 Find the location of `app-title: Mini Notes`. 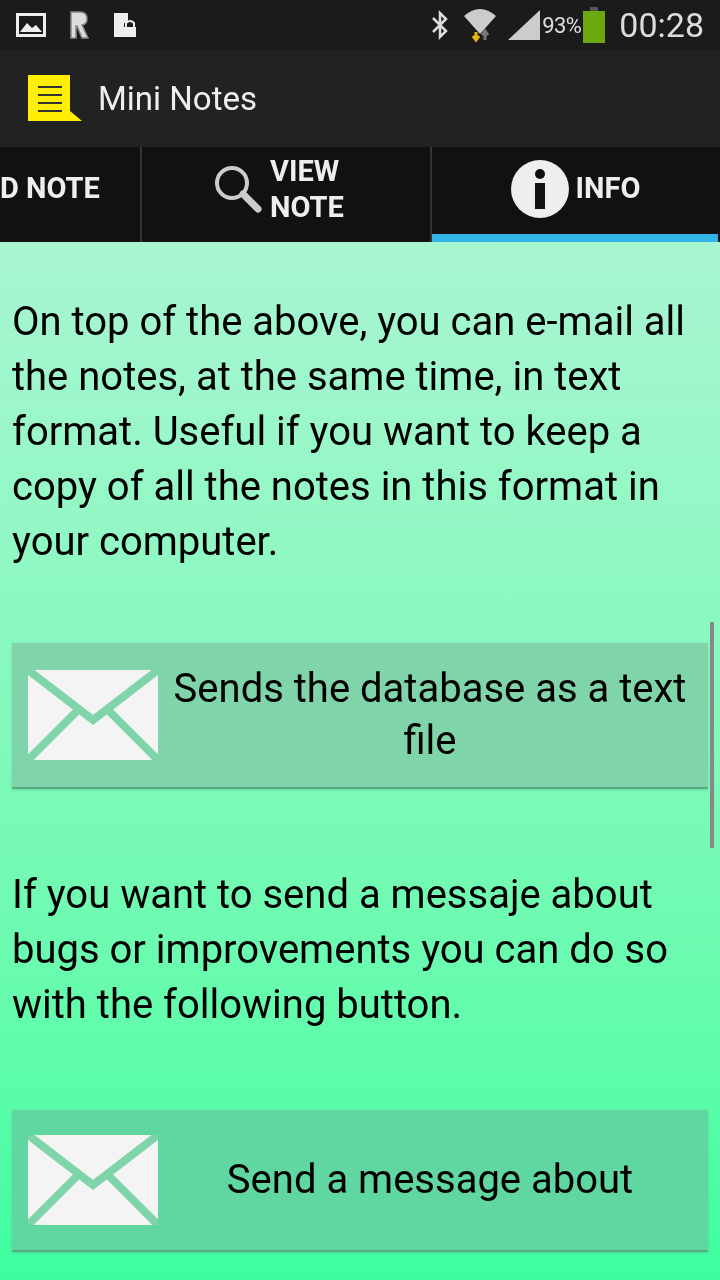

app-title: Mini Notes is located at coordinates (177, 98).